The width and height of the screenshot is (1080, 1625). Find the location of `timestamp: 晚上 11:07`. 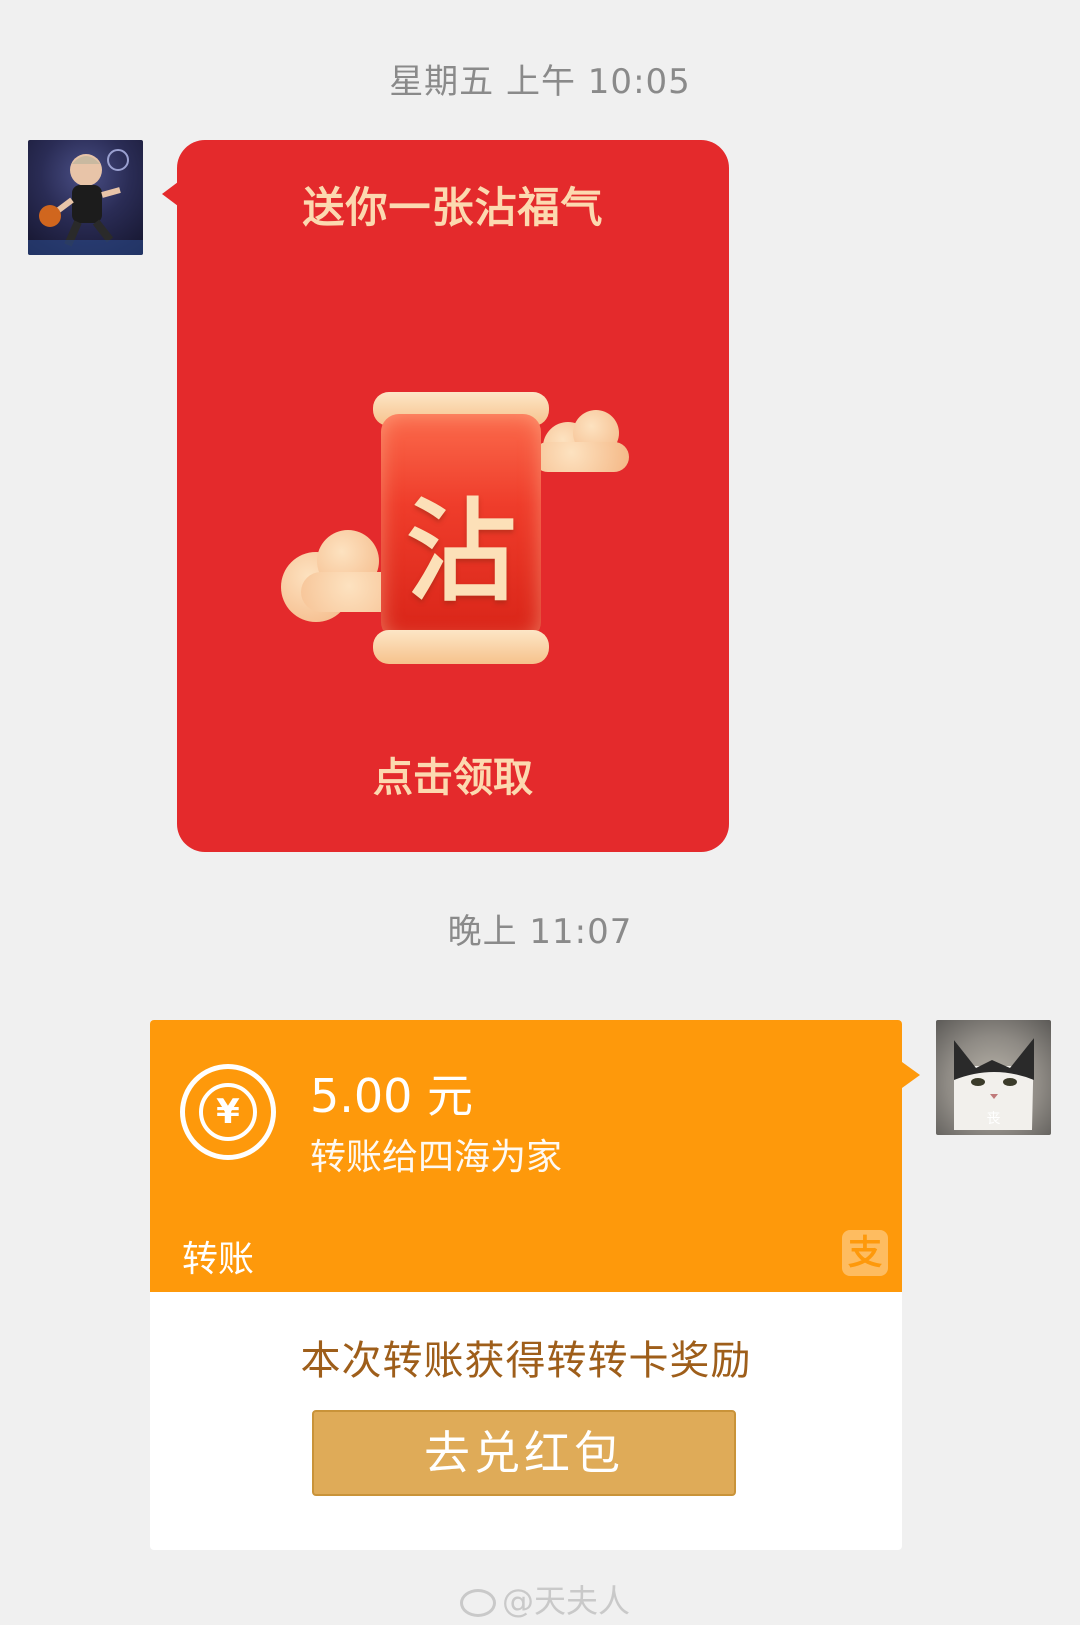

timestamp: 晚上 11:07 is located at coordinates (540, 932).